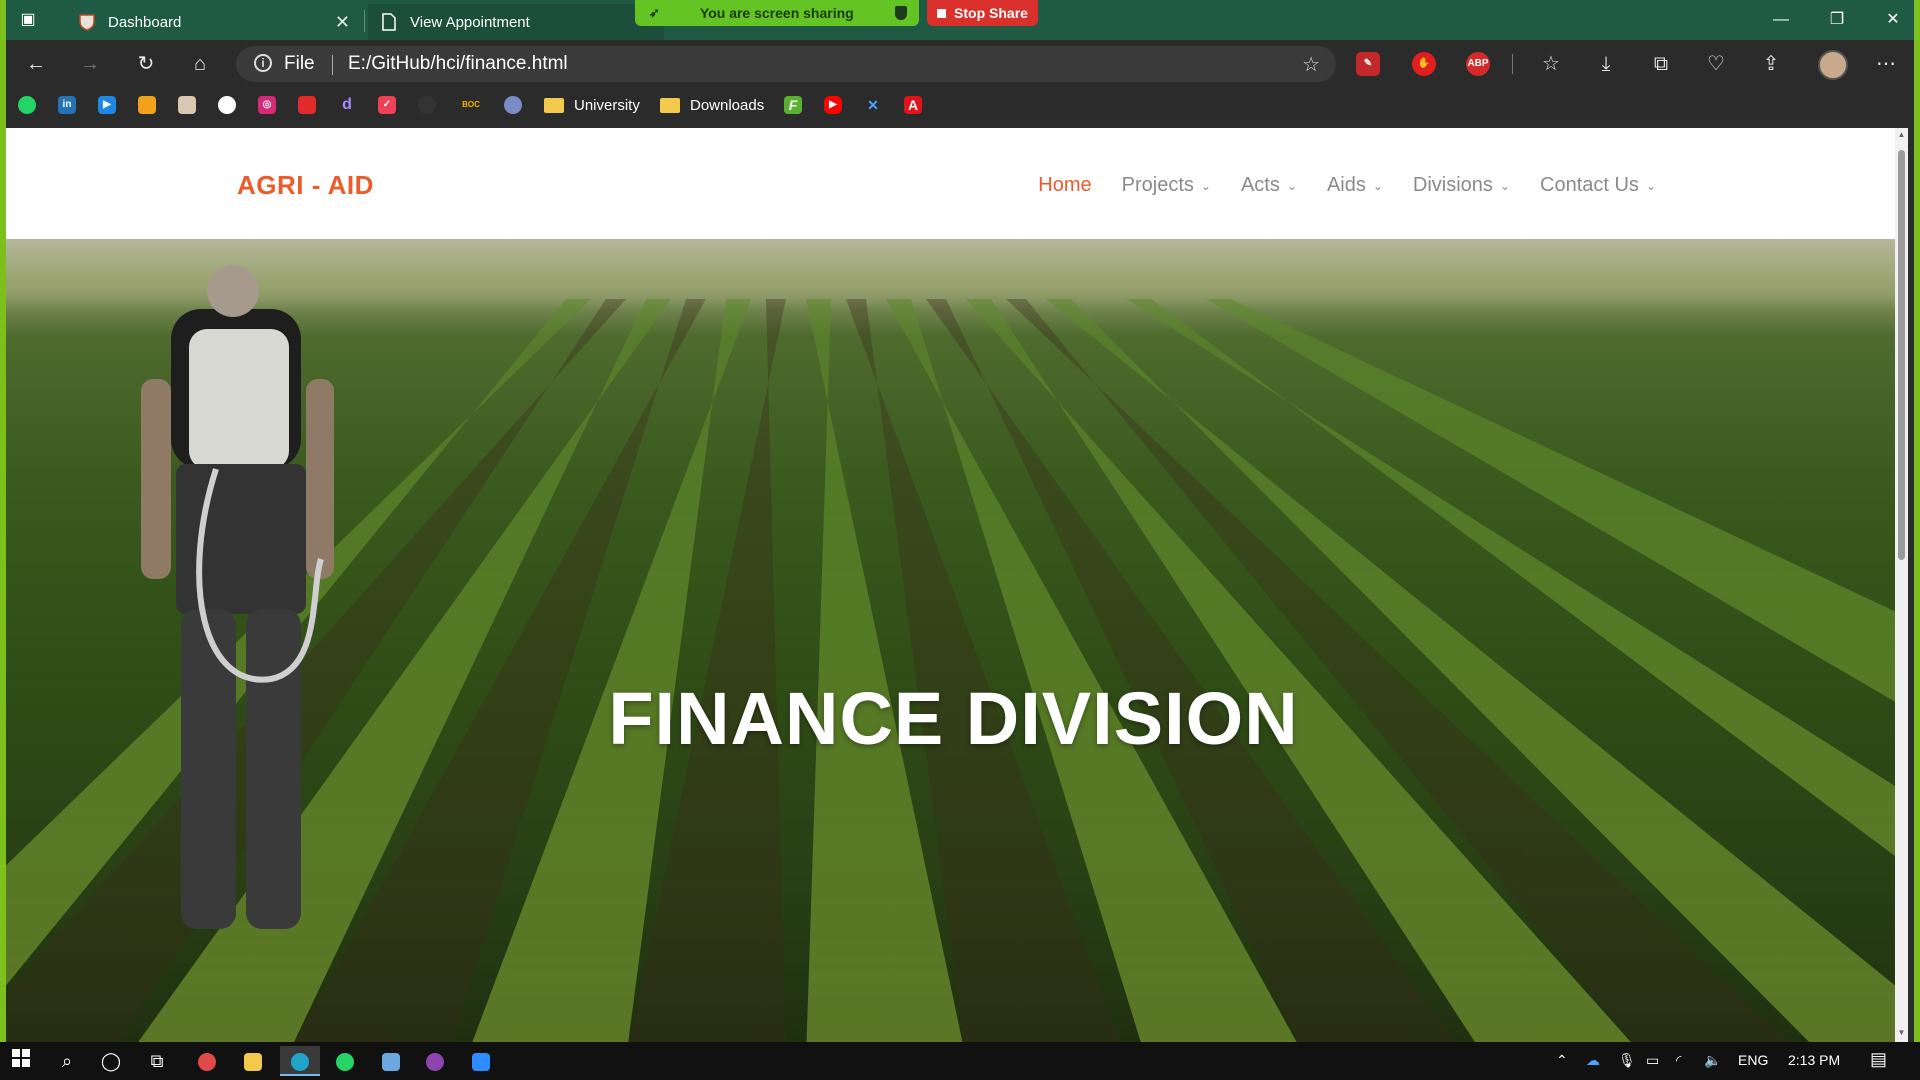 This screenshot has width=1920, height=1080. What do you see at coordinates (67, 105) in the screenshot?
I see `bookmark-linkedin: in` at bounding box center [67, 105].